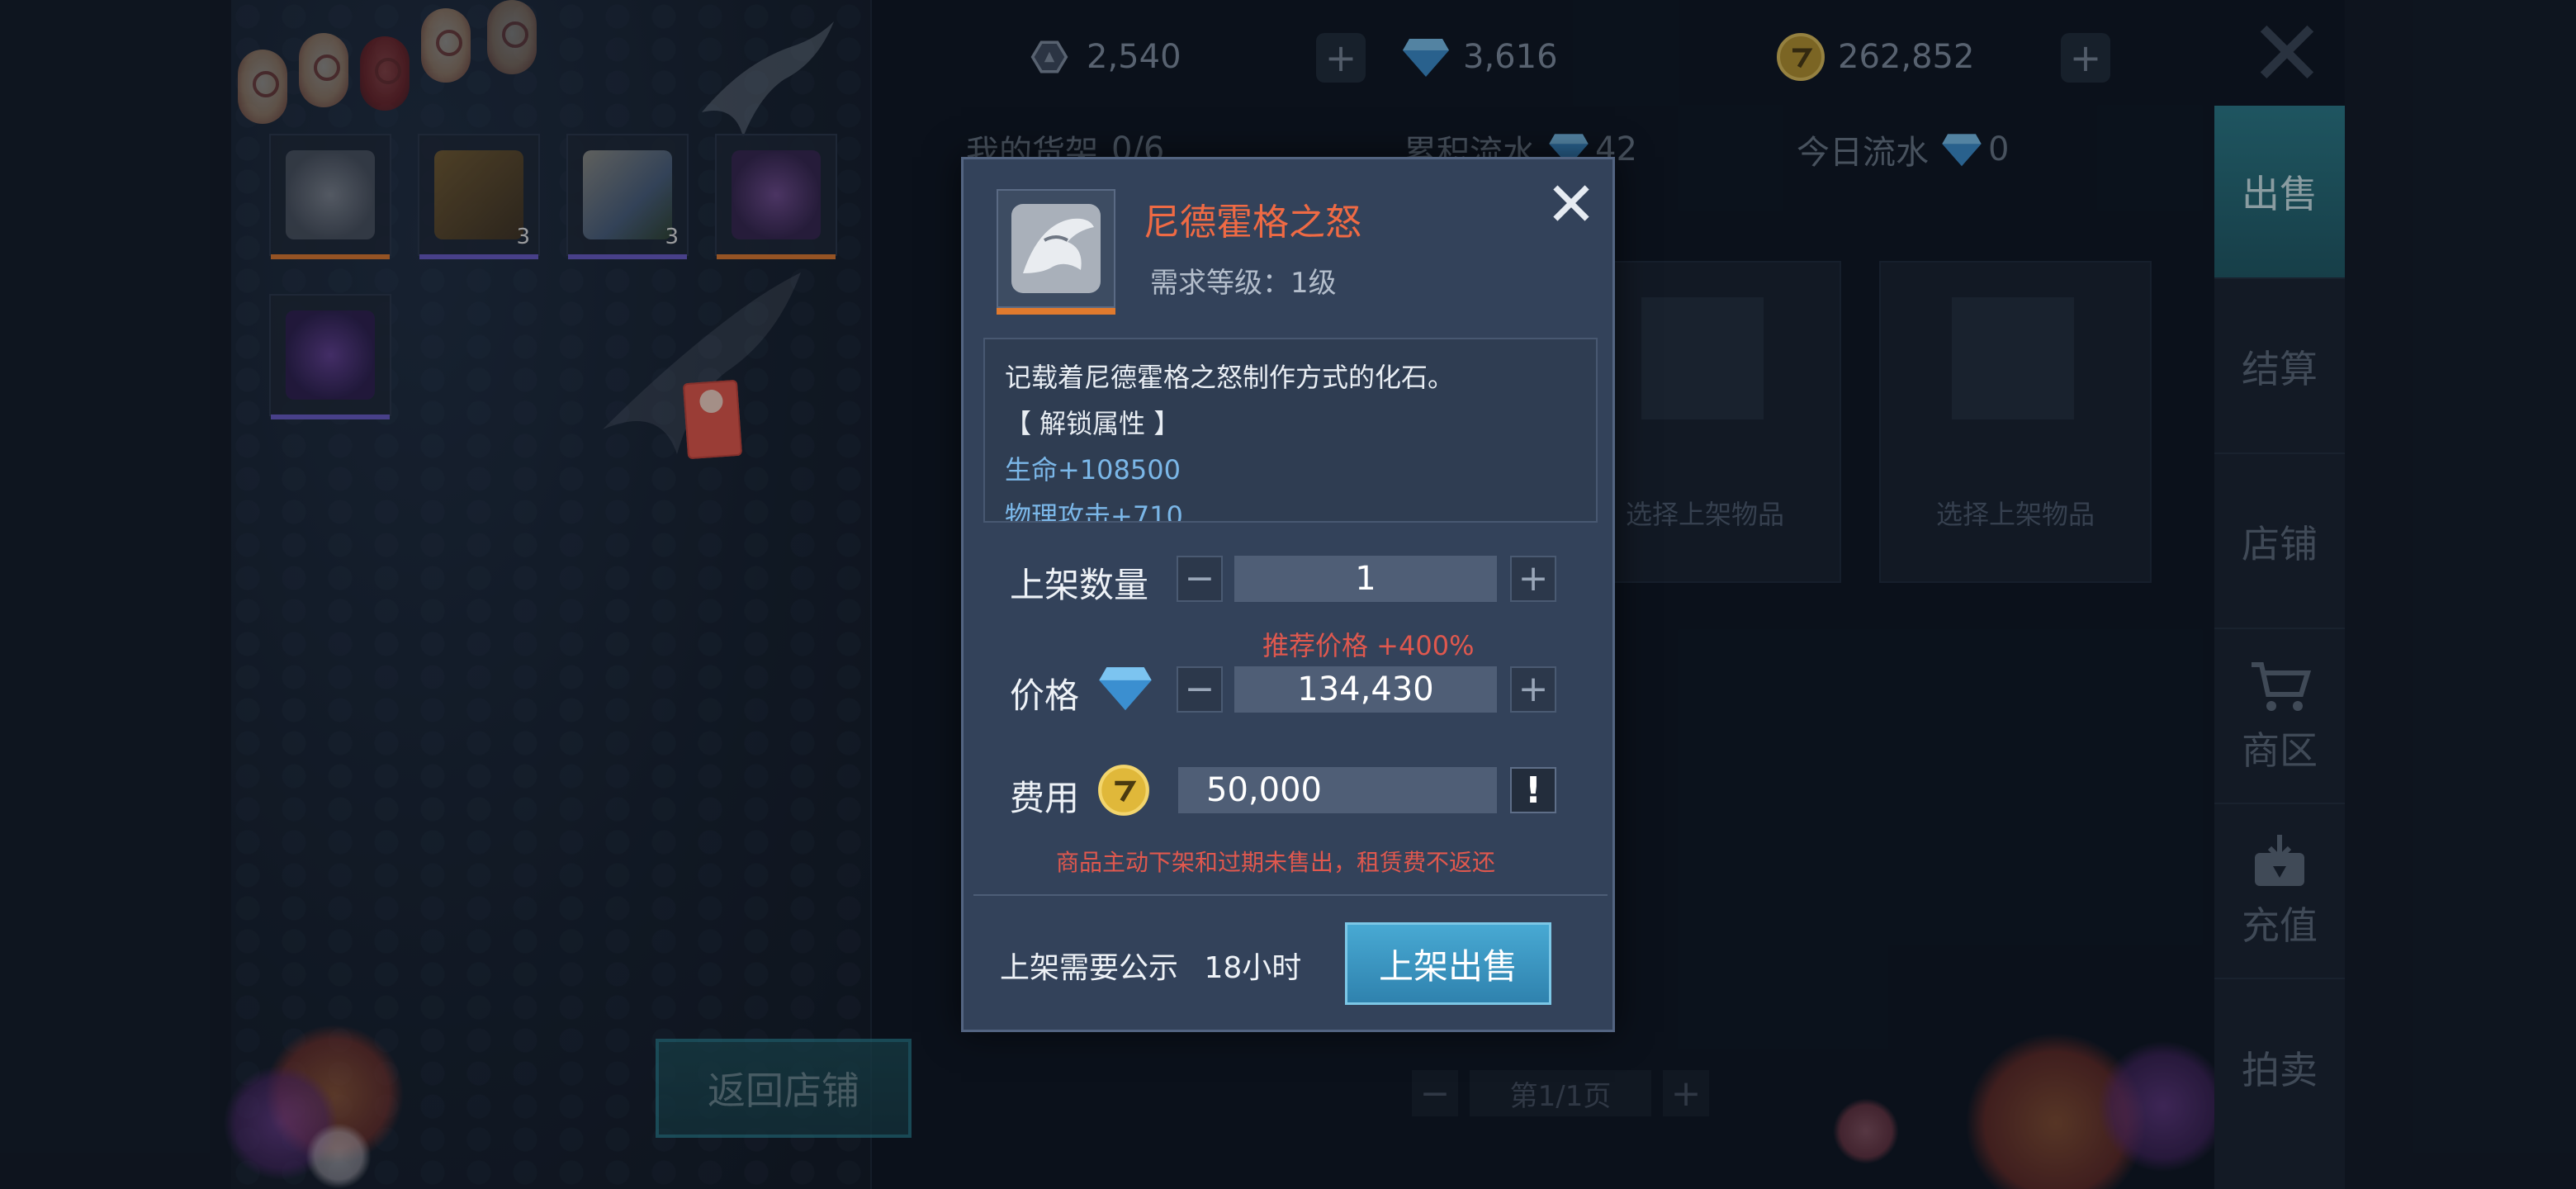 This screenshot has width=2576, height=1189. I want to click on fee-label: 费用, so click(1045, 798).